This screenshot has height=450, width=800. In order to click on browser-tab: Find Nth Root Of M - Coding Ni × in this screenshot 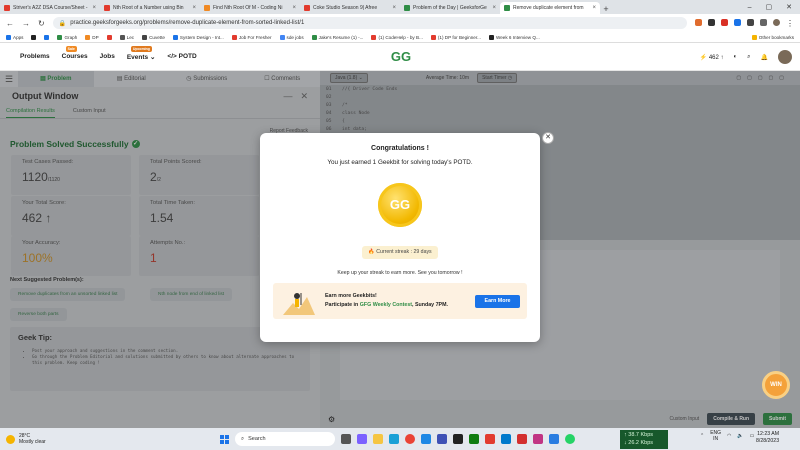, I will do `click(250, 8)`.